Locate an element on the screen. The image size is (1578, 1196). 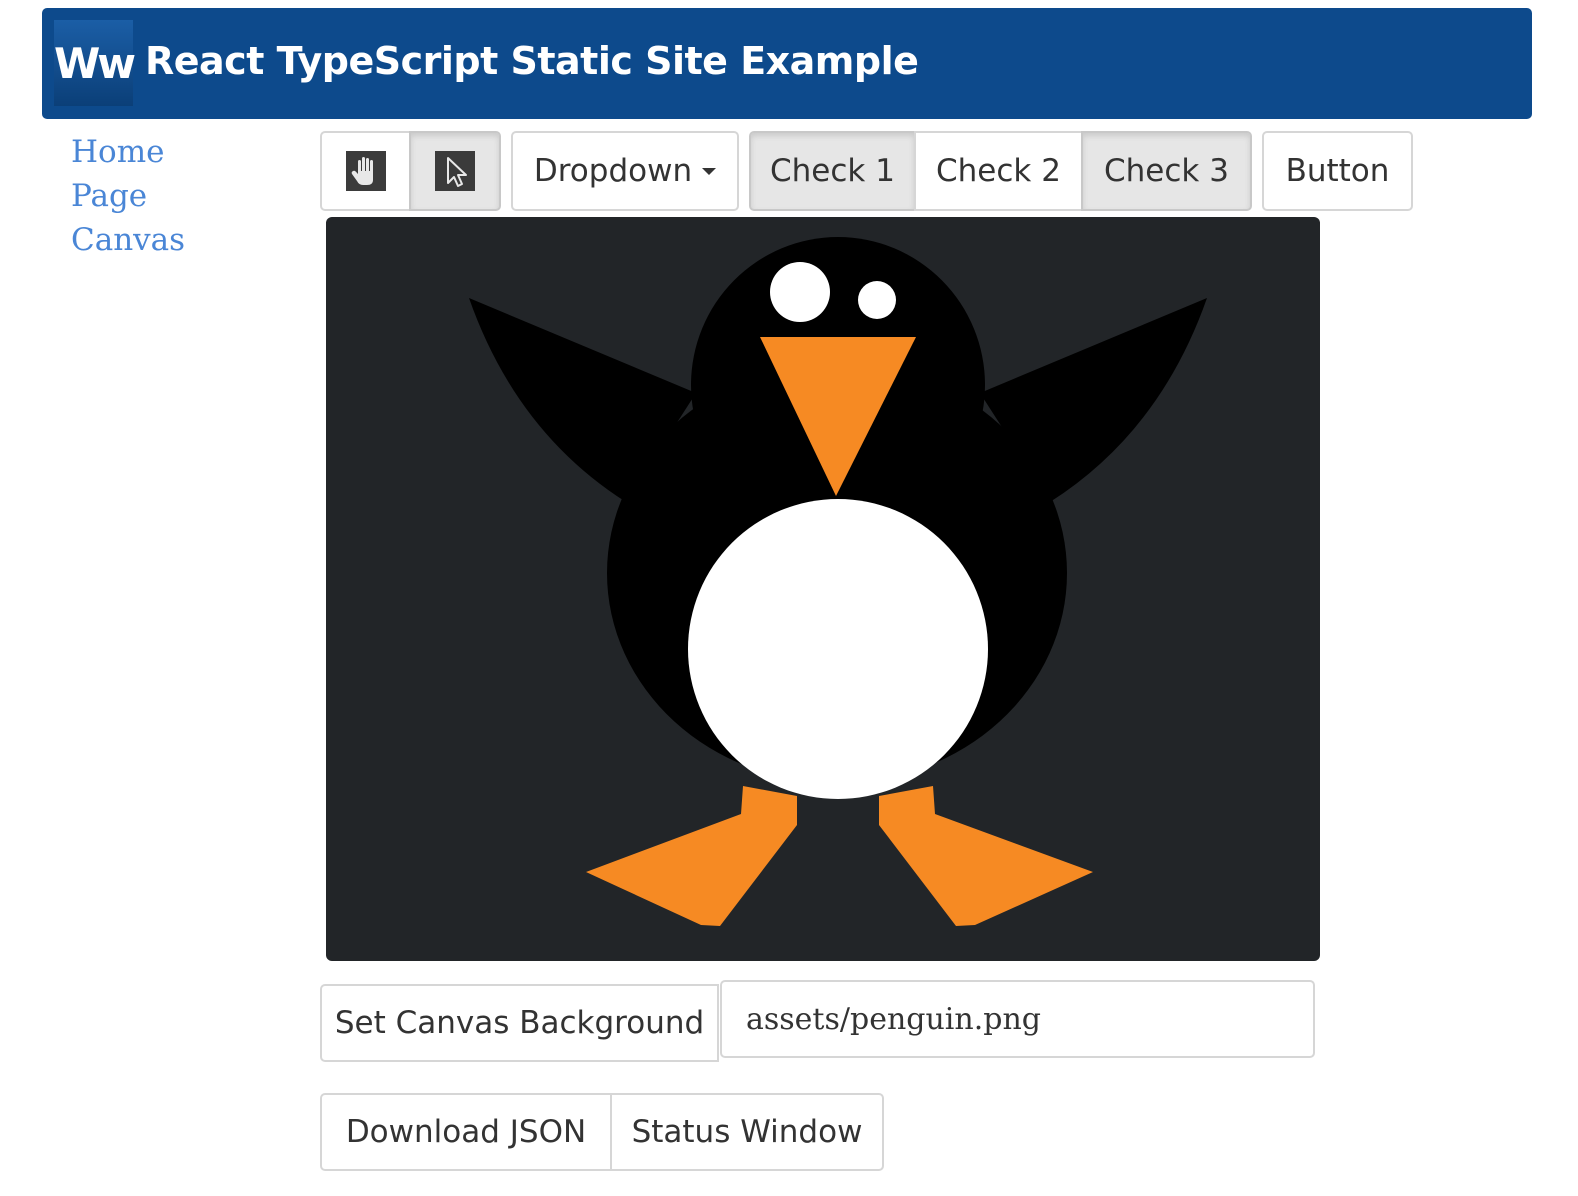
check-2-toggle: Check 2 is located at coordinates (998, 171).